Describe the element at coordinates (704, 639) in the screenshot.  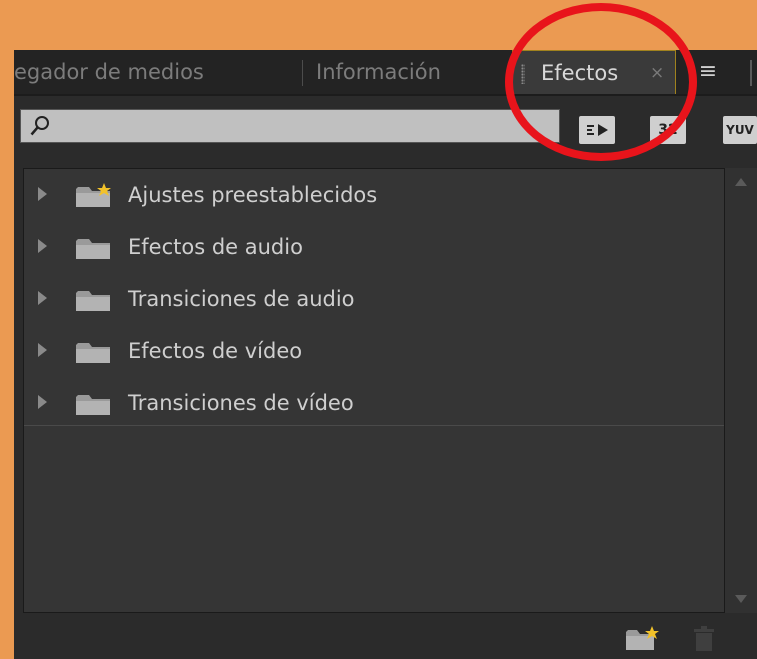
I see `trash-icon` at that location.